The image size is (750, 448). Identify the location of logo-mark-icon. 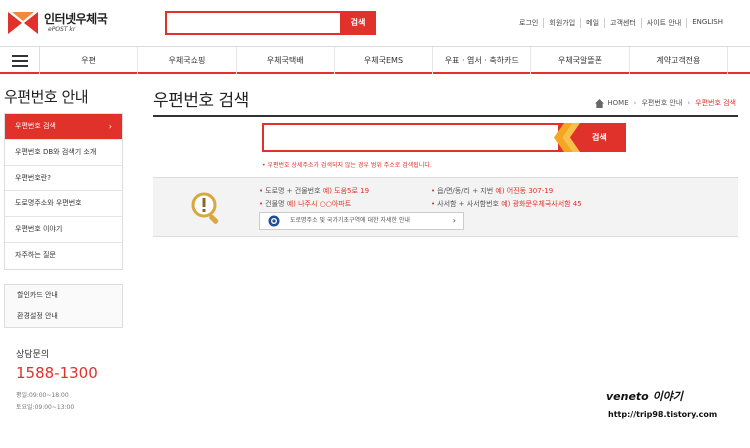
(23, 23).